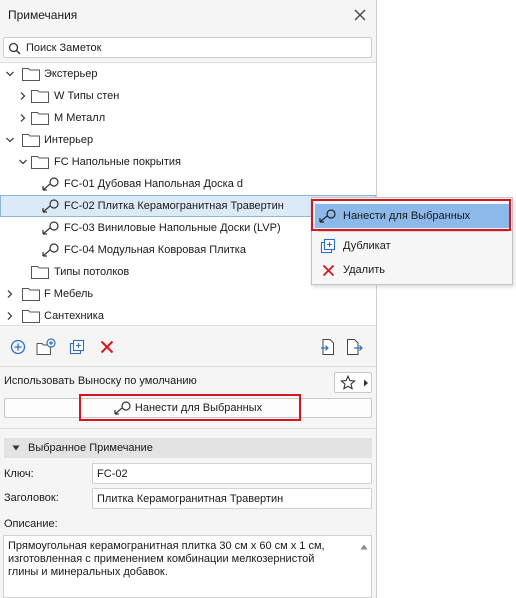  I want to click on export-button, so click(355, 347).